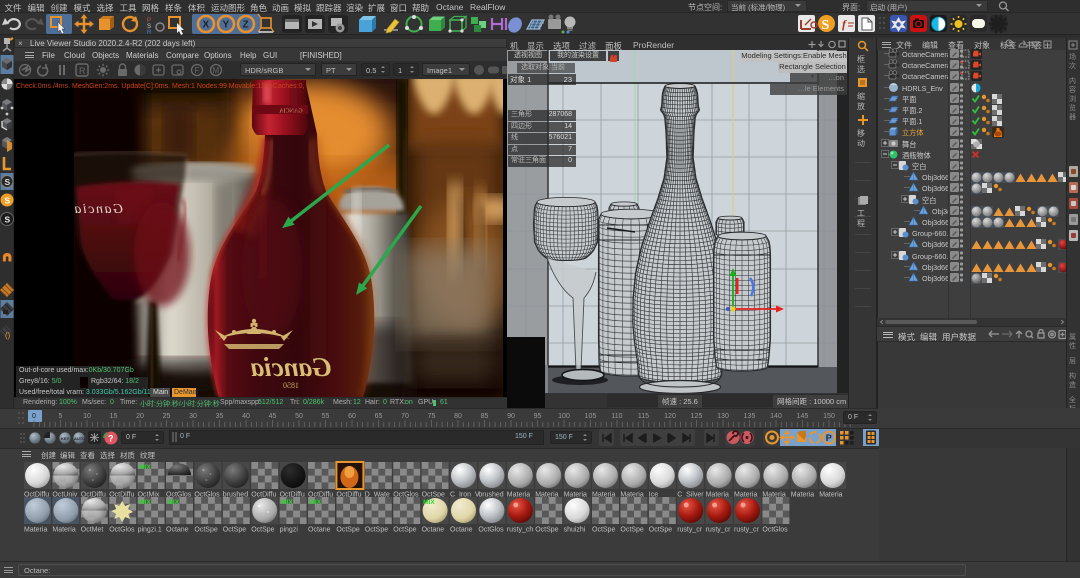 Image resolution: width=1080 pixels, height=578 pixels. I want to click on svg-text: 60, so click(352, 416).